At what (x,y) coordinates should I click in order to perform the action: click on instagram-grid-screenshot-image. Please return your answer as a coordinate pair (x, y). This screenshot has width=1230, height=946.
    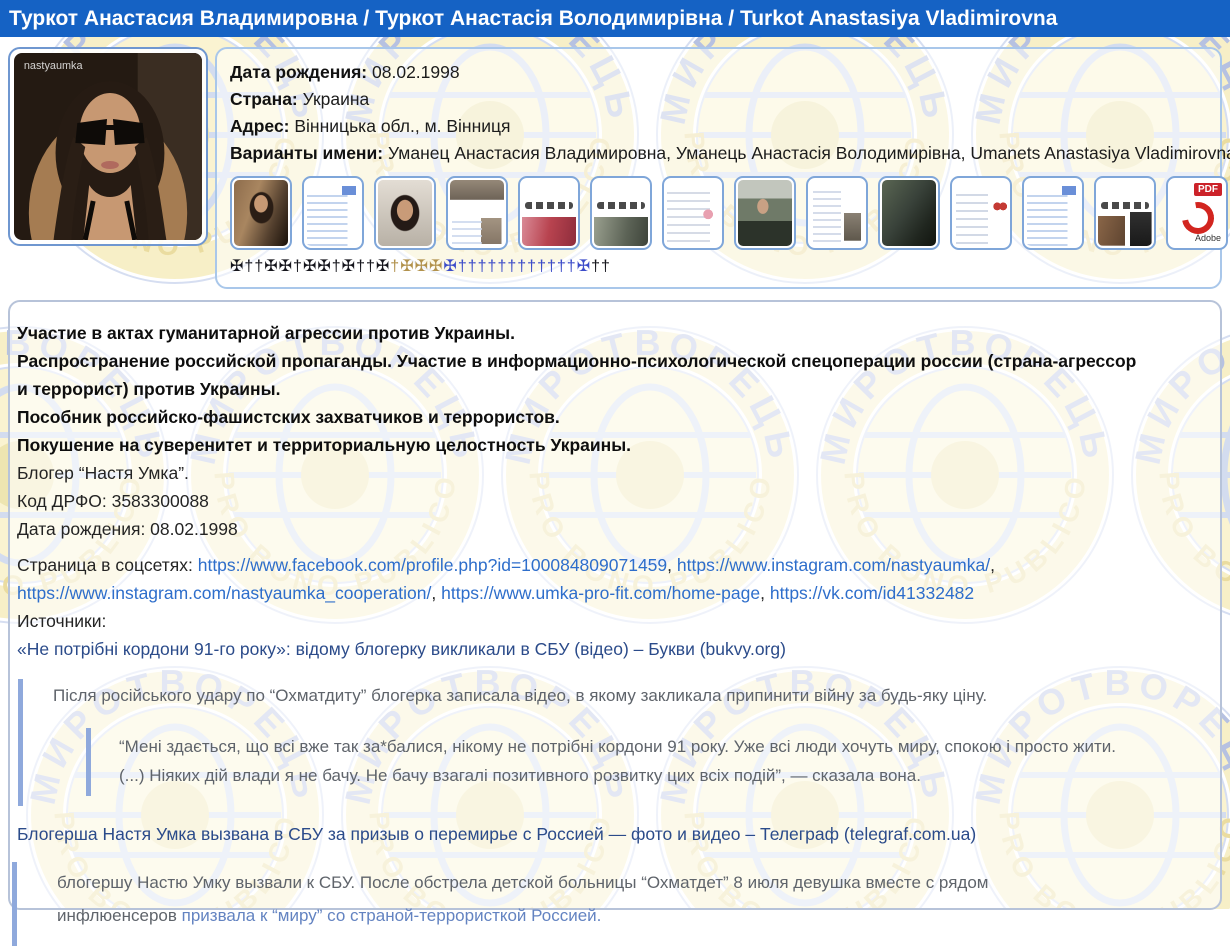
    Looking at the image, I should click on (549, 213).